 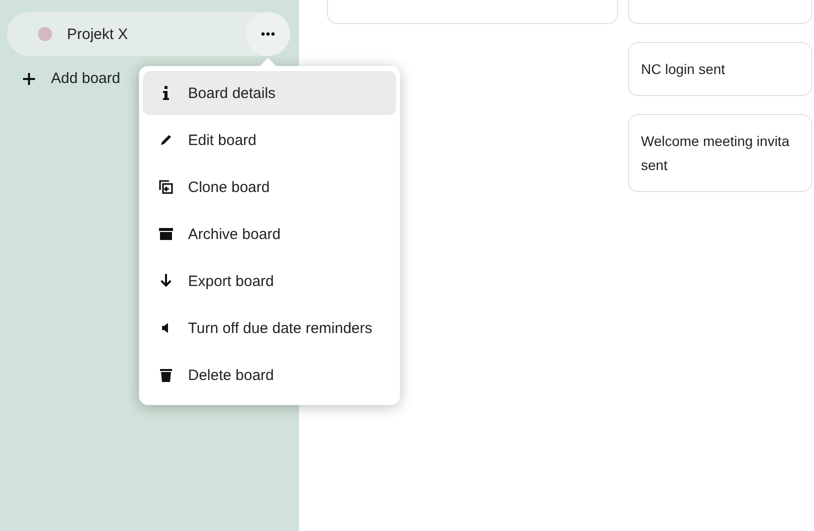 I want to click on download-icon, so click(x=166, y=281).